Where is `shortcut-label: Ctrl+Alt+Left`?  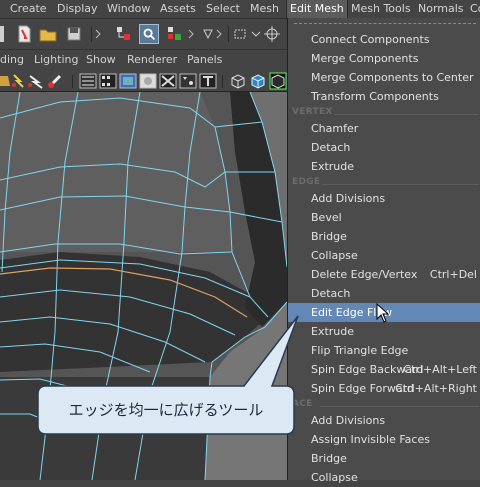
shortcut-label: Ctrl+Alt+Left is located at coordinates (440, 369).